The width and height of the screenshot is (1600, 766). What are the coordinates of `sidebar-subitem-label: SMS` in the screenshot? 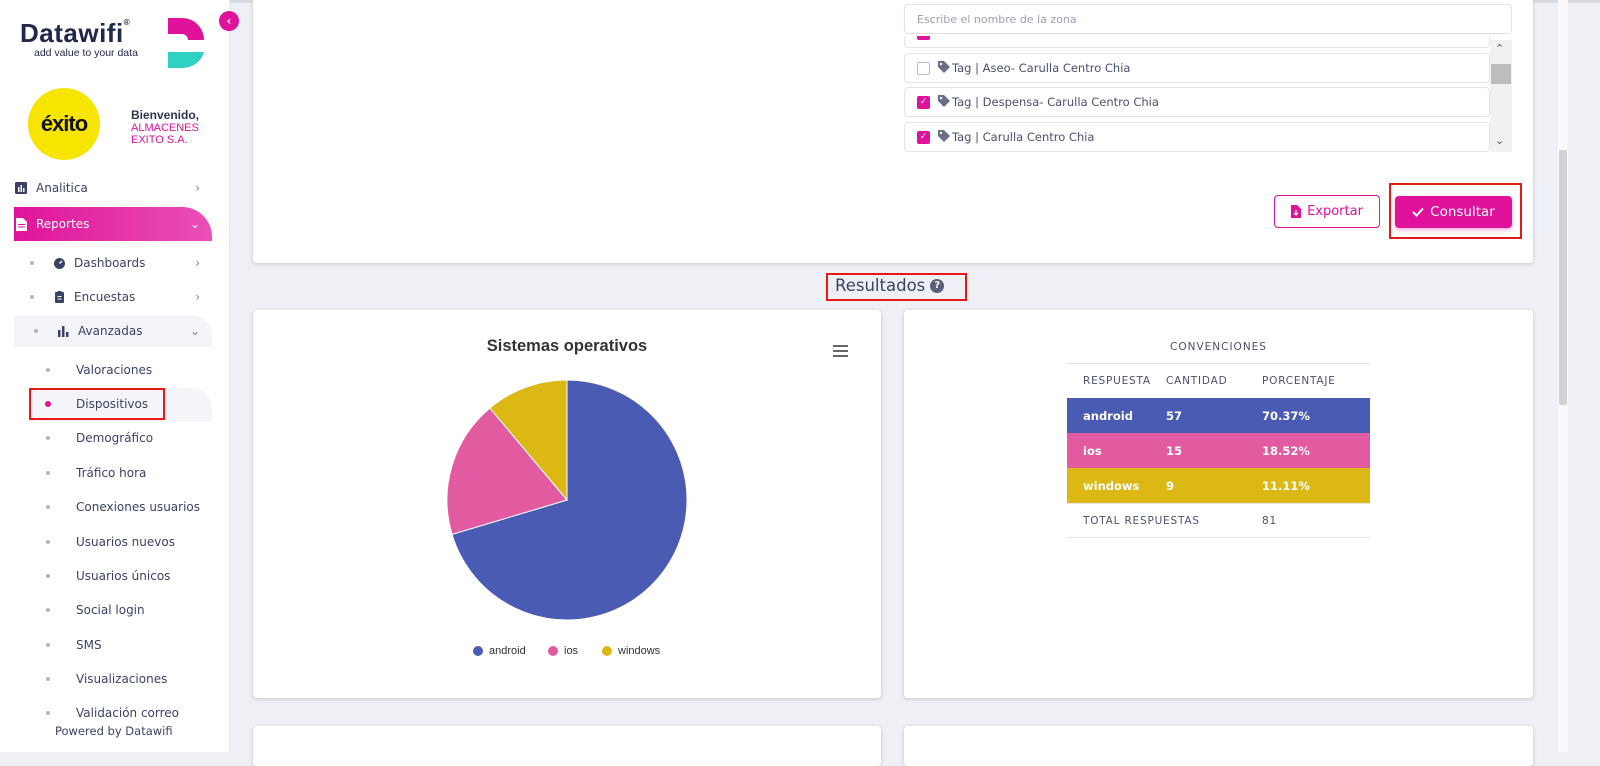 It's located at (89, 645).